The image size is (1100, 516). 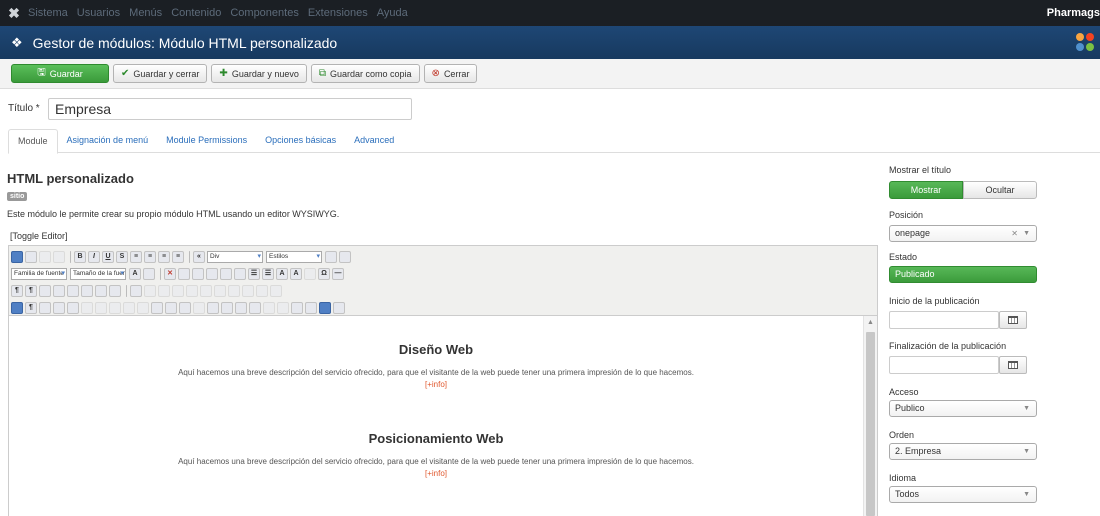 I want to click on unlink-icon, so click(x=199, y=308).